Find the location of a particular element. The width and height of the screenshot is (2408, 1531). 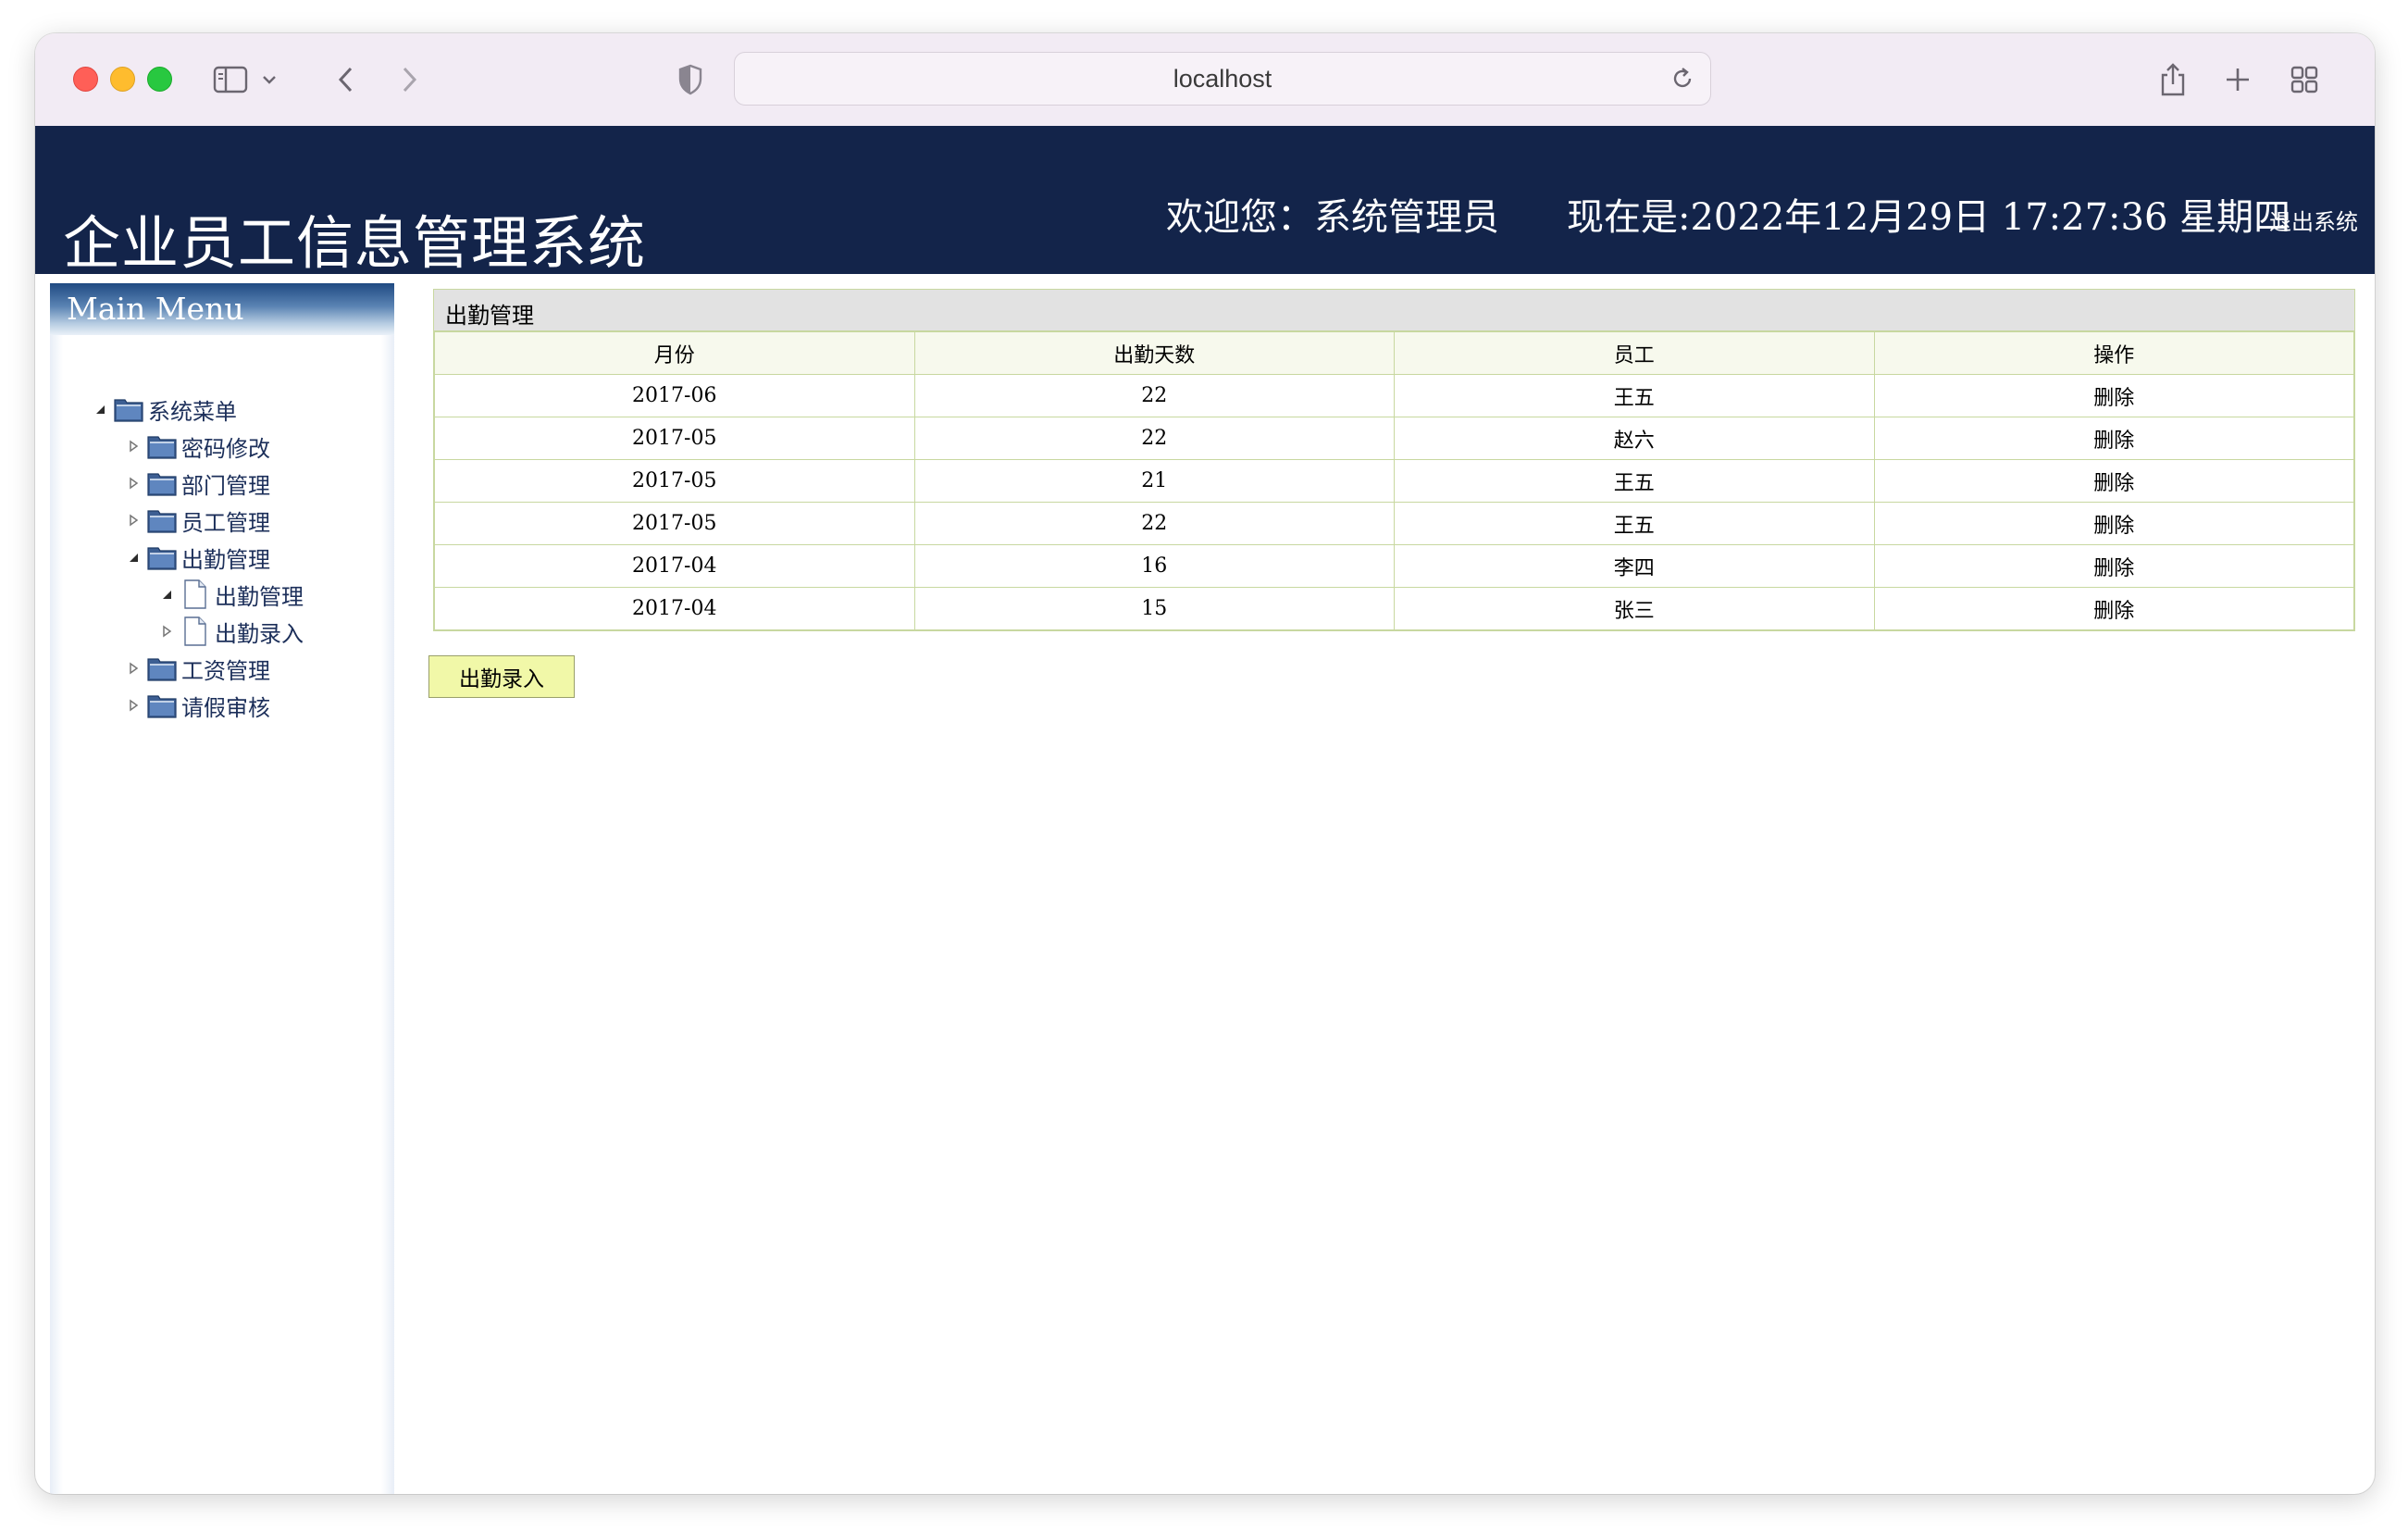

tree-item-salary: 工资管理 is located at coordinates (195, 668).